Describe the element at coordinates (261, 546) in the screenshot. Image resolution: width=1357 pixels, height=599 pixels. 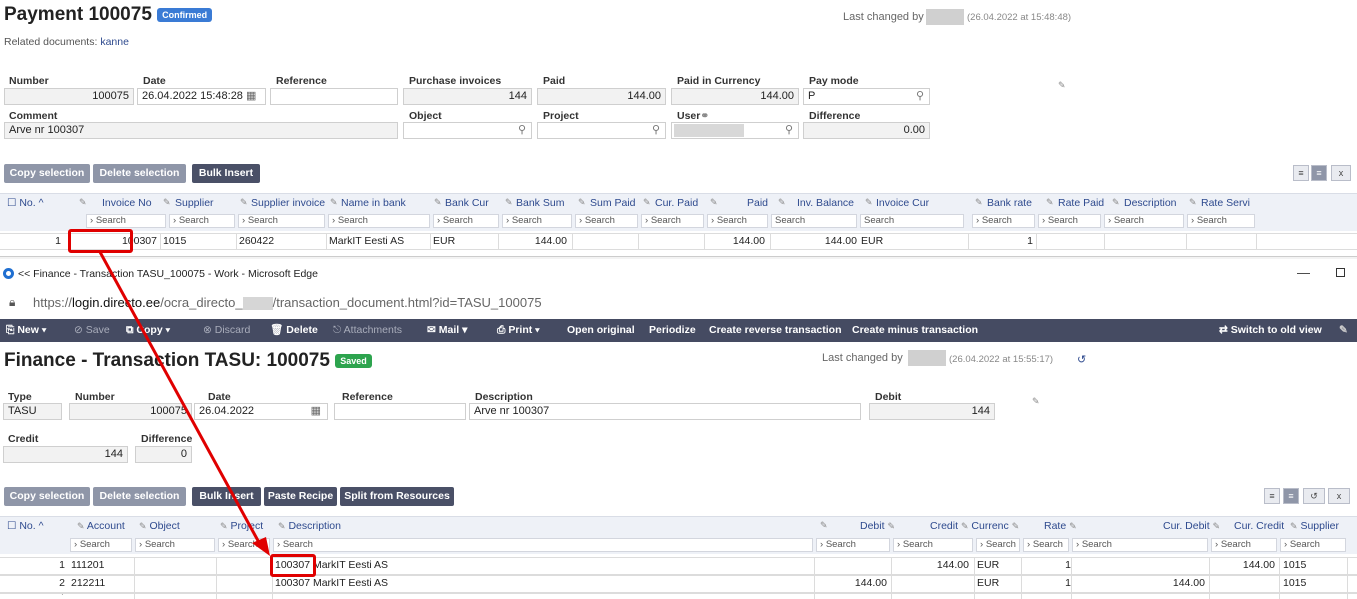
I see `arrow-head` at that location.